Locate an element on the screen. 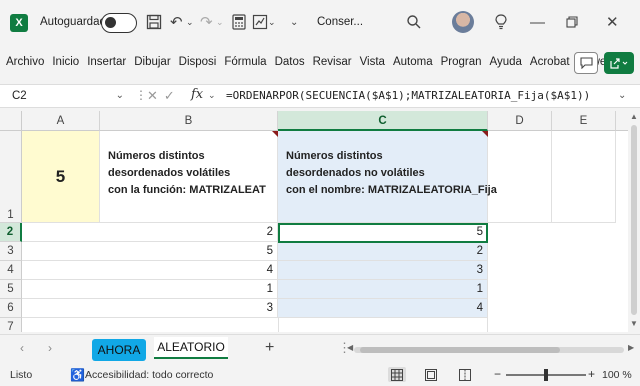 Image resolution: width=640 pixels, height=386 pixels. close-icon: ✕ is located at coordinates (612, 22).